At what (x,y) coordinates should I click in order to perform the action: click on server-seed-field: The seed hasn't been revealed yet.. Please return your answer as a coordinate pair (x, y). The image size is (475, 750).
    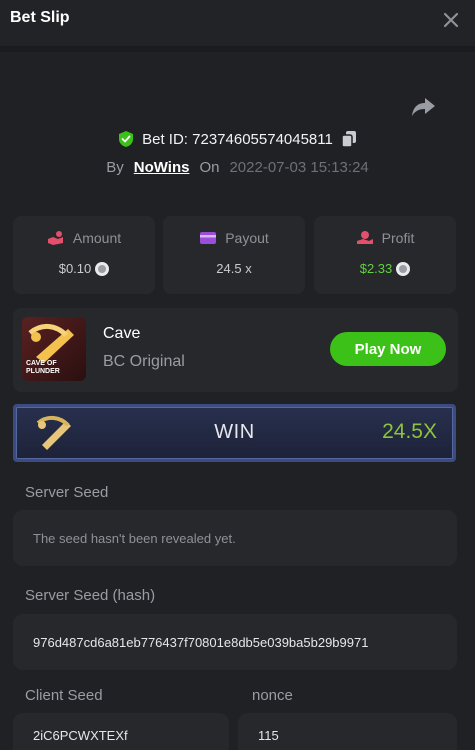
    Looking at the image, I should click on (235, 538).